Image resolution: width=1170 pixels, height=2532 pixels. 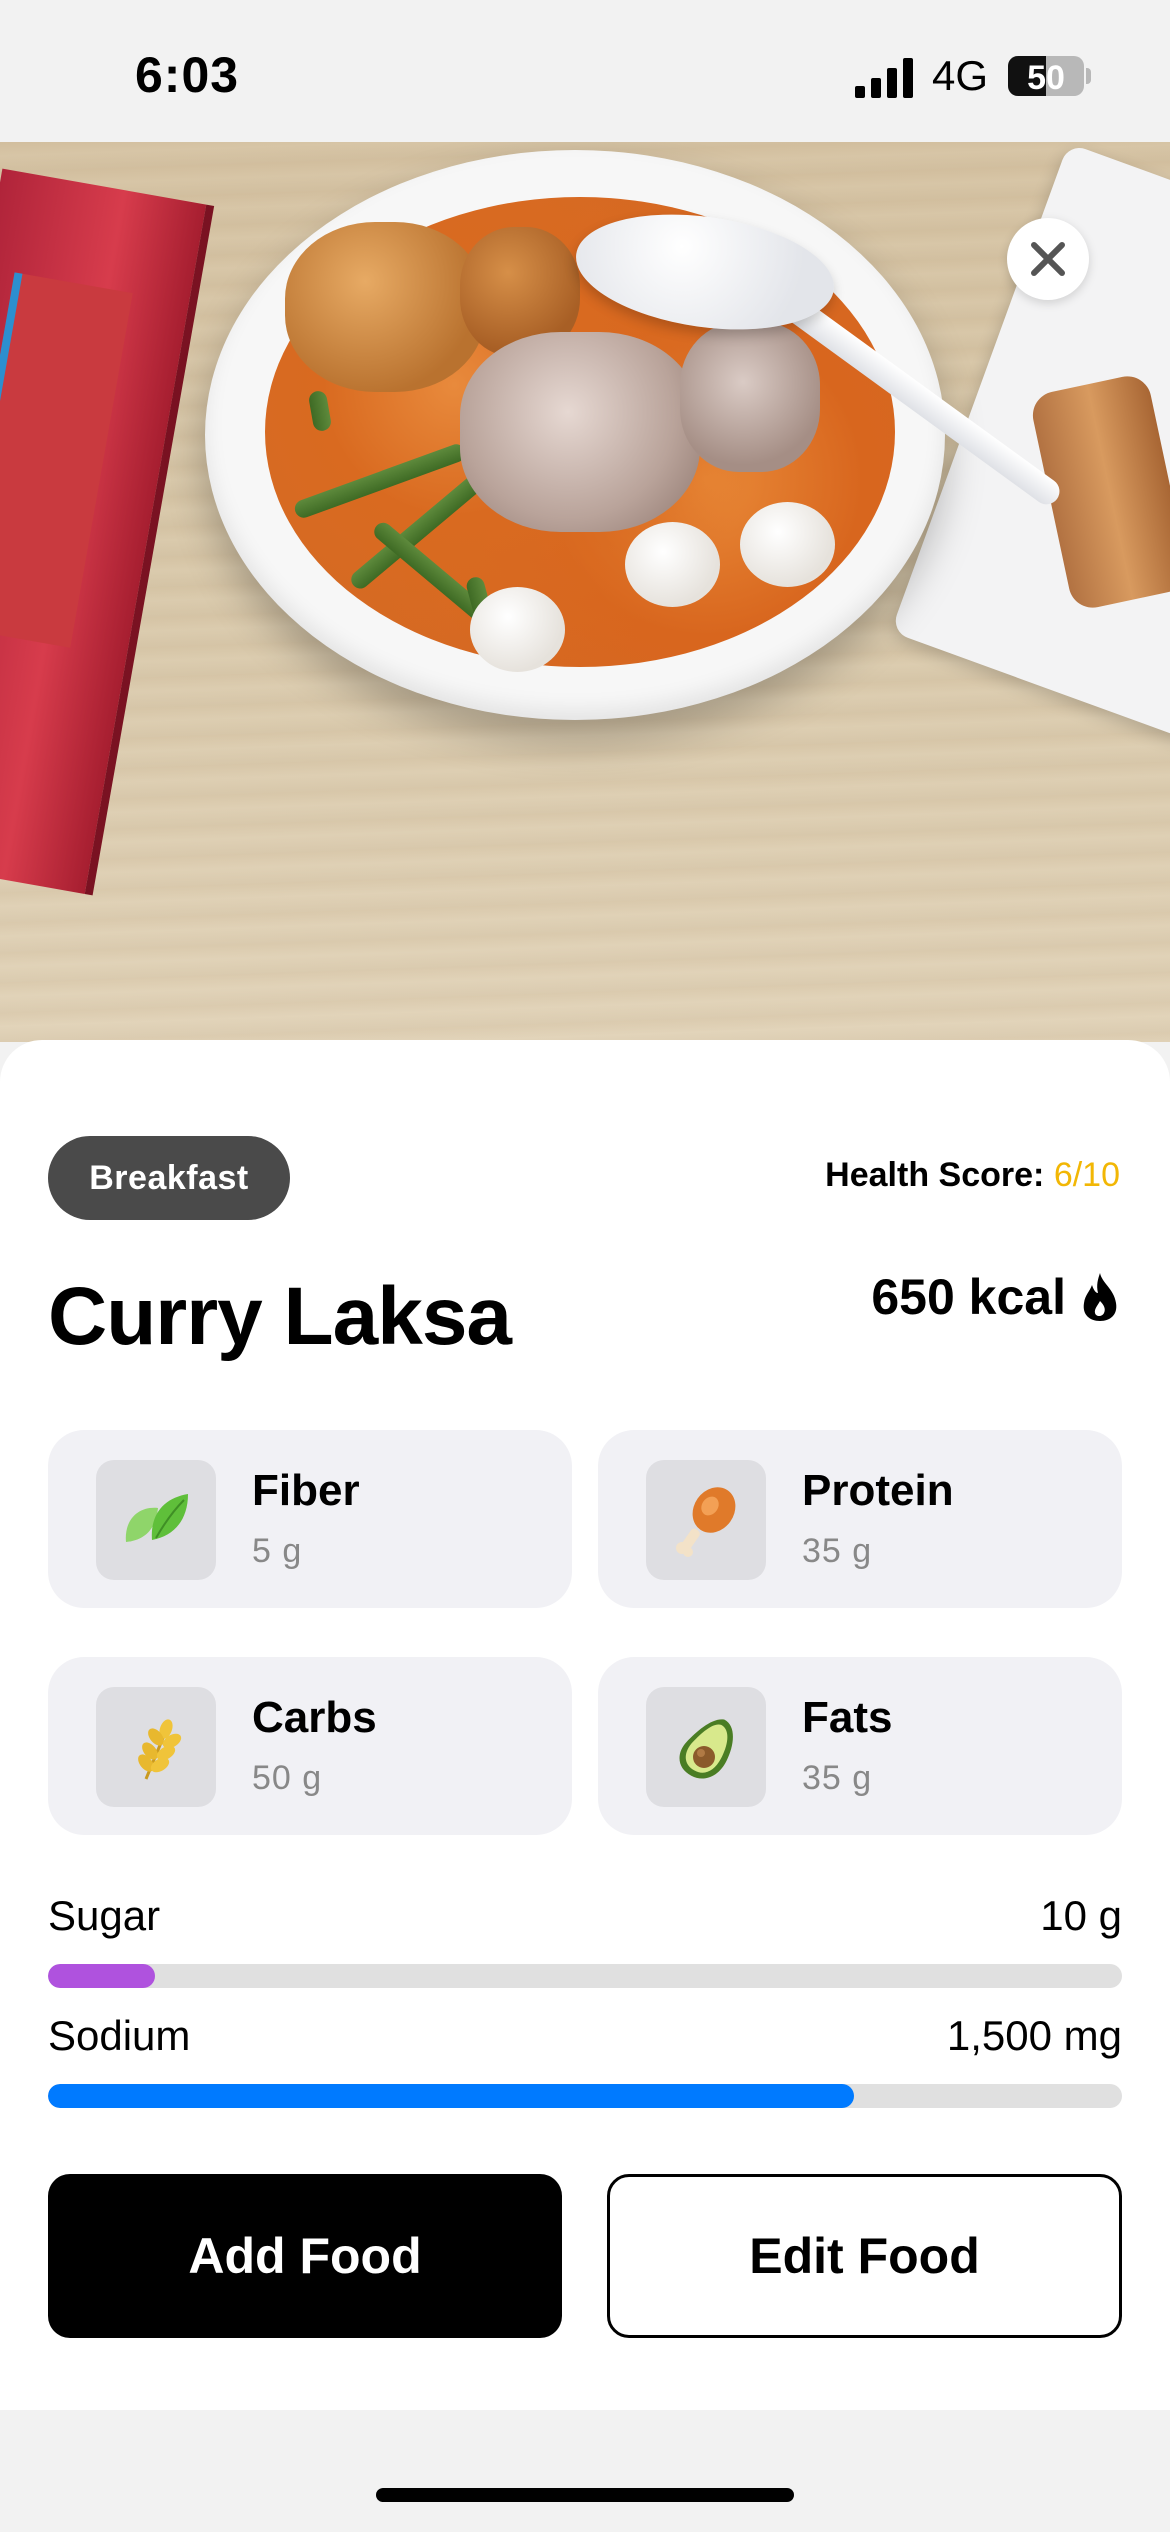 I want to click on macro-value: 50 g, so click(x=287, y=1778).